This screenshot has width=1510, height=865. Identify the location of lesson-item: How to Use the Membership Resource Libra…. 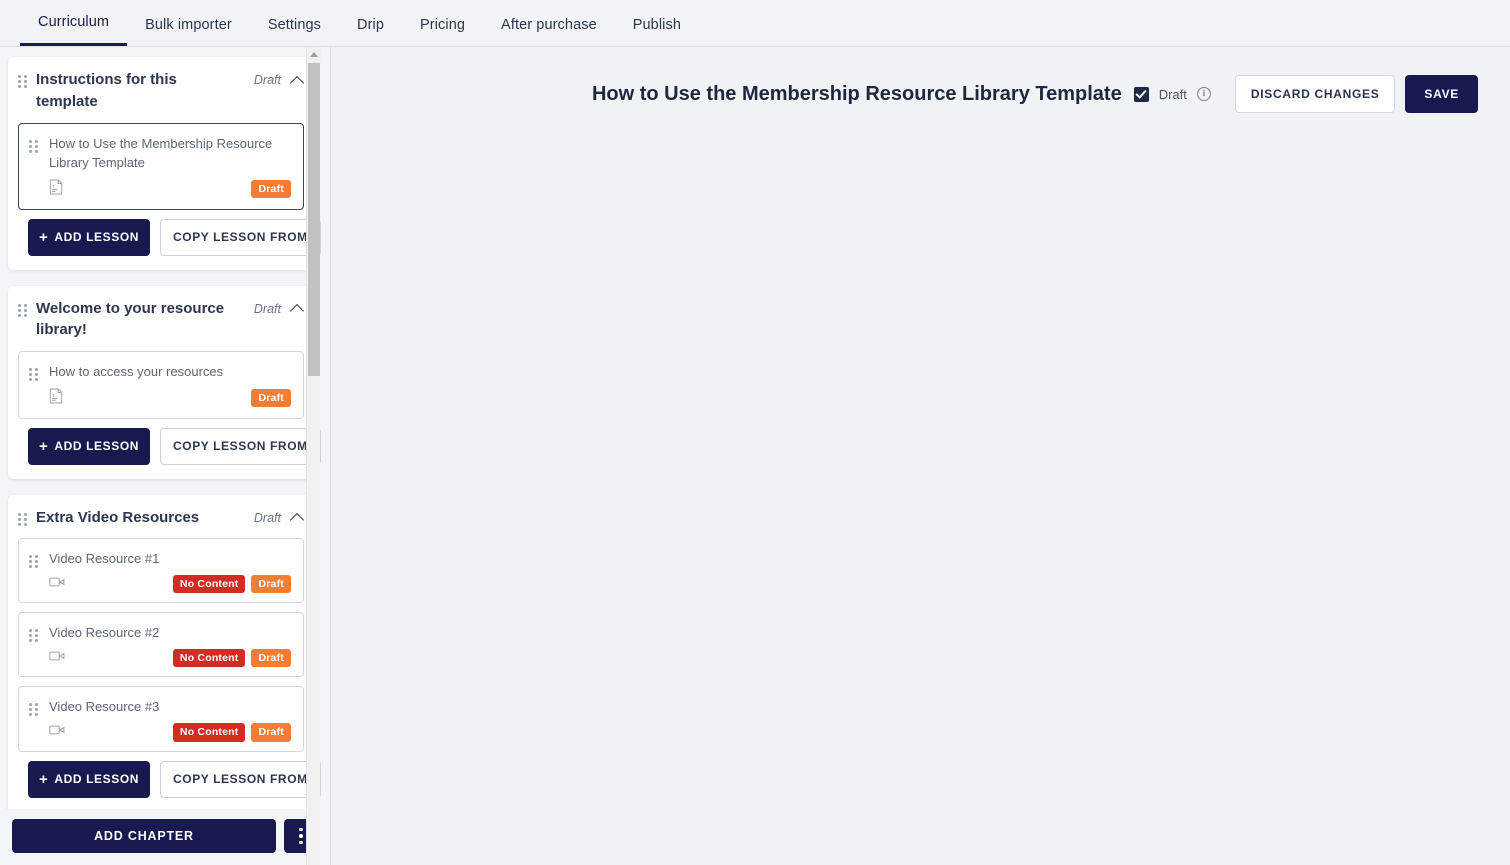
(161, 166).